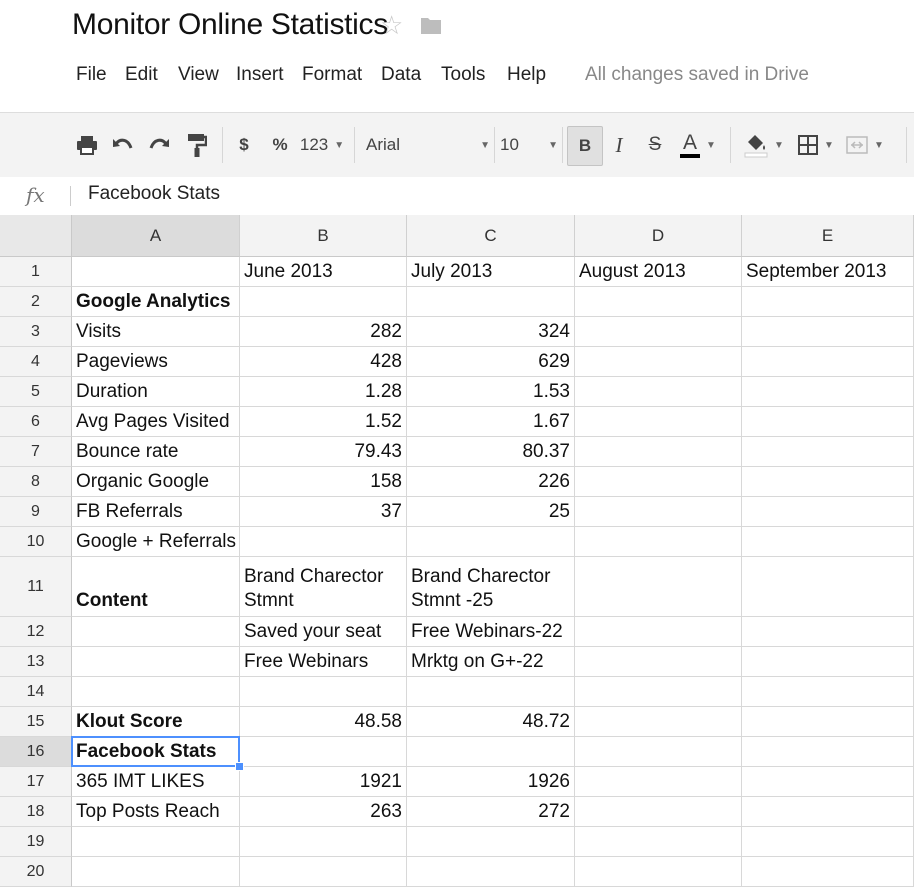 This screenshot has width=914, height=887. What do you see at coordinates (36, 842) in the screenshot?
I see `row-header-19: 19` at bounding box center [36, 842].